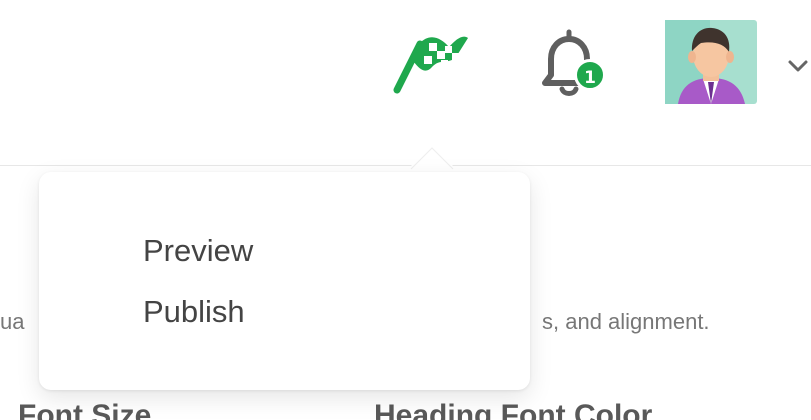 The image size is (811, 420). Describe the element at coordinates (432, 157) in the screenshot. I see `dropdown-arrow` at that location.